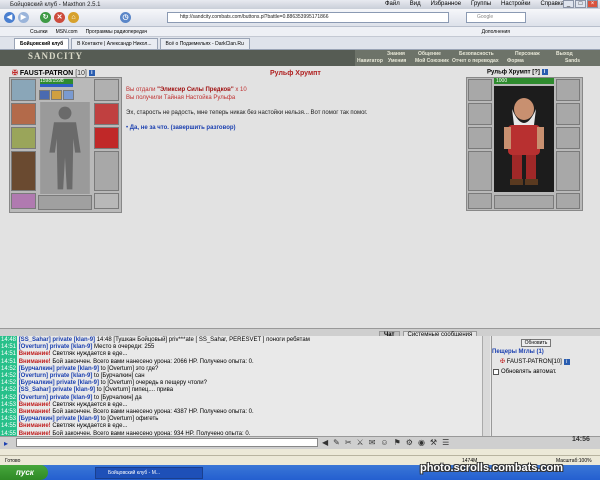 The height and width of the screenshot is (480, 600). Describe the element at coordinates (580, 4) in the screenshot. I see `maximize-icon: □` at that location.